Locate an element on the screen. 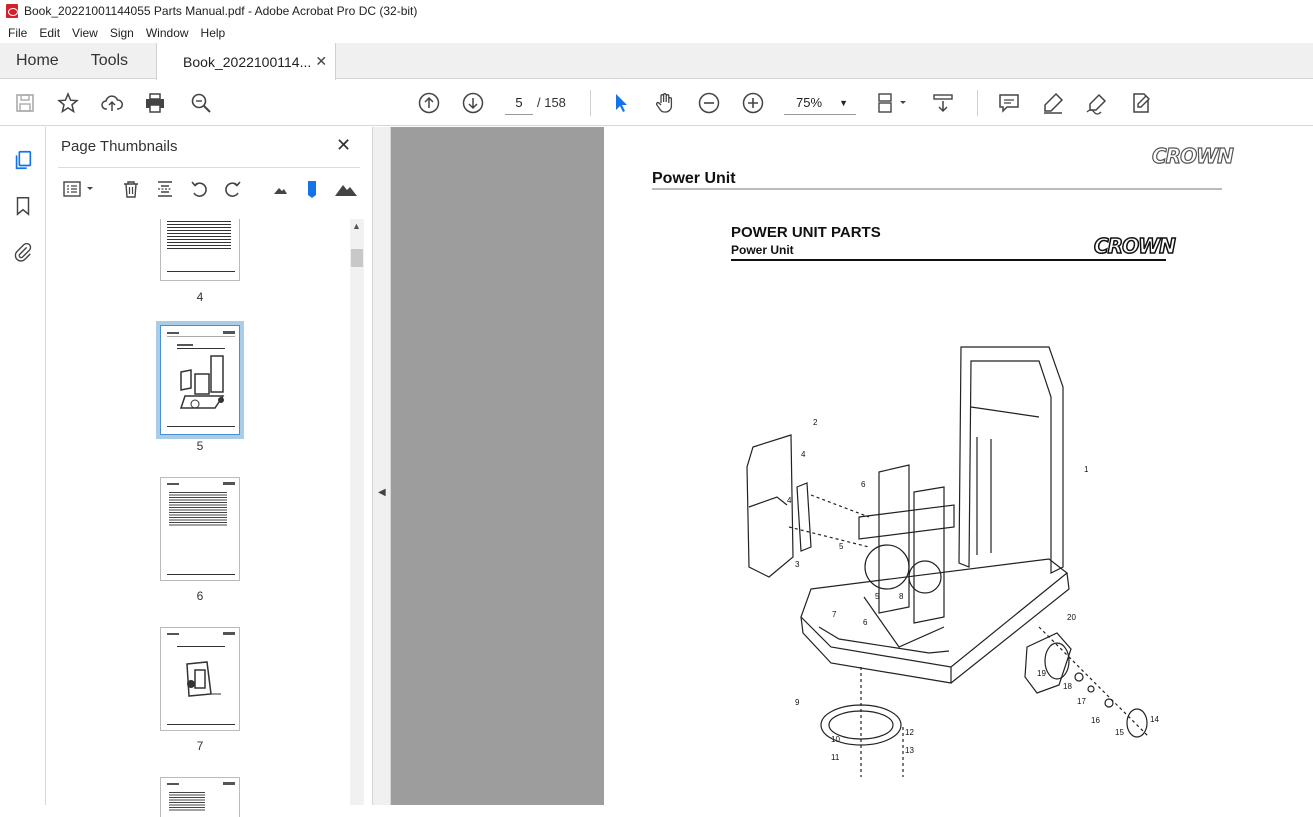 This screenshot has width=1313, height=817. diagram-callout: 2 is located at coordinates (815, 422).